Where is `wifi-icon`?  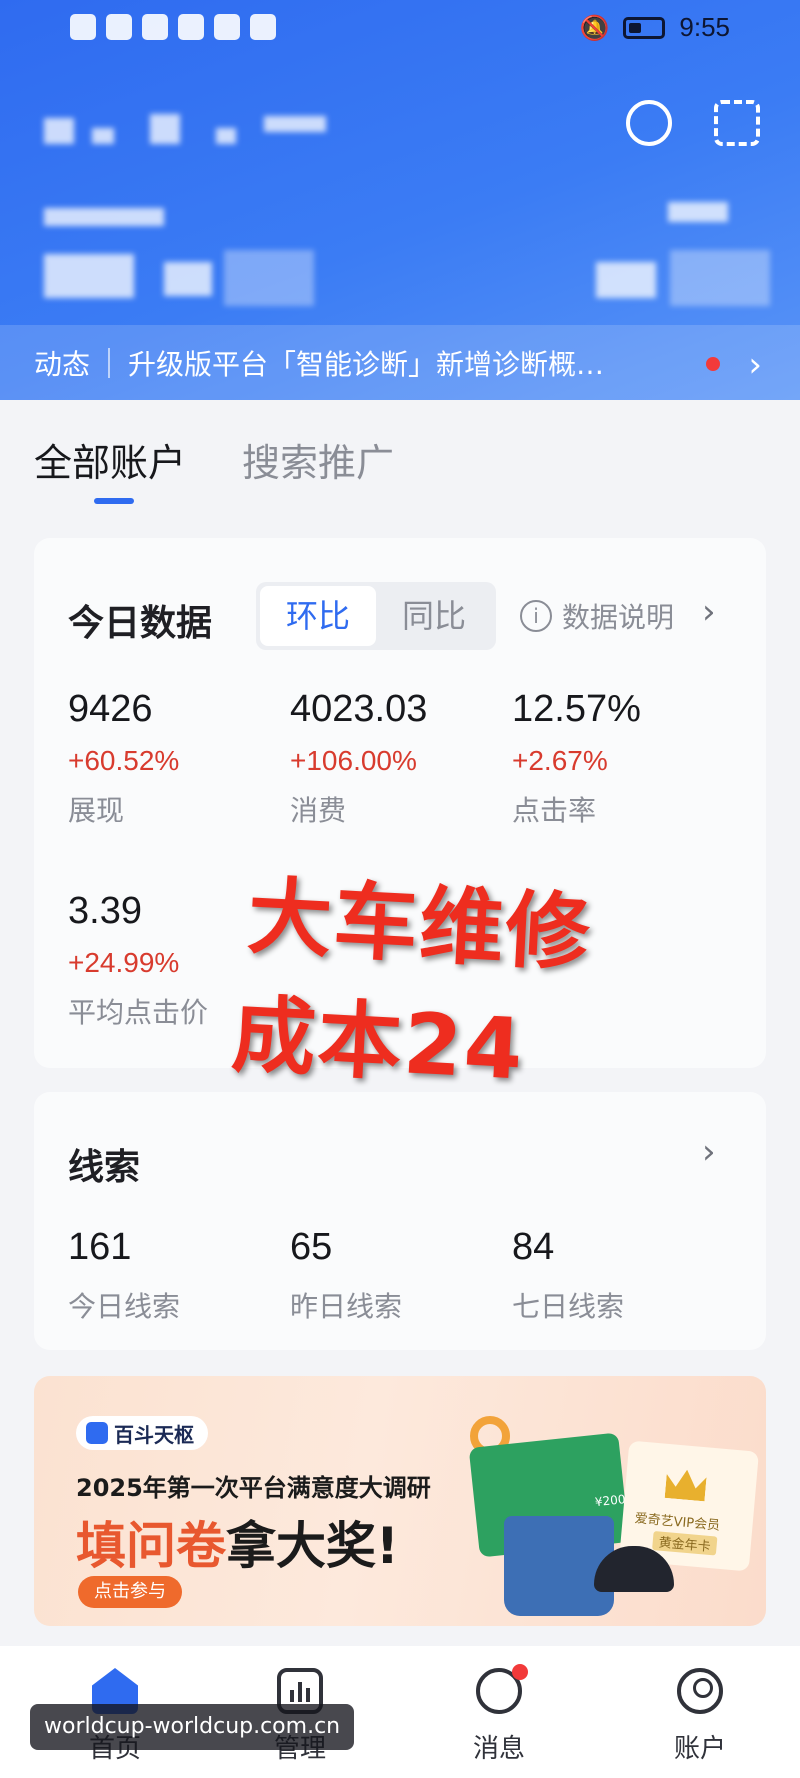
wifi-icon is located at coordinates (119, 27).